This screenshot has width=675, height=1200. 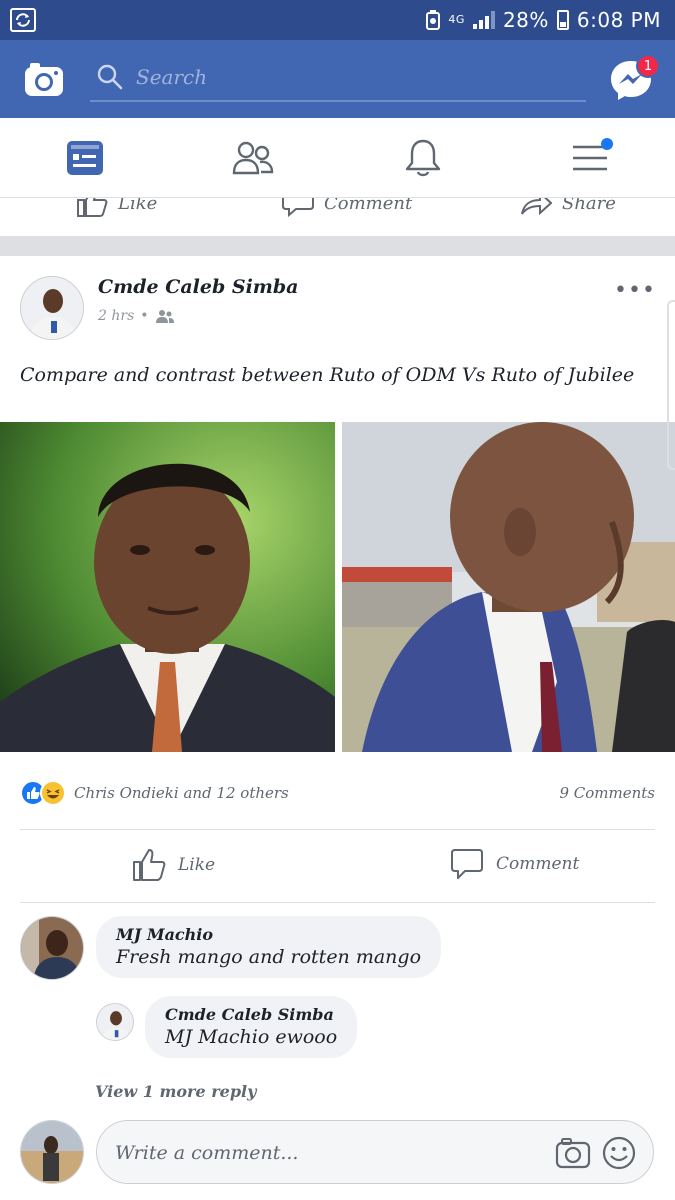 I want to click on reply-text: MJ Machio ewooo, so click(x=251, y=1037).